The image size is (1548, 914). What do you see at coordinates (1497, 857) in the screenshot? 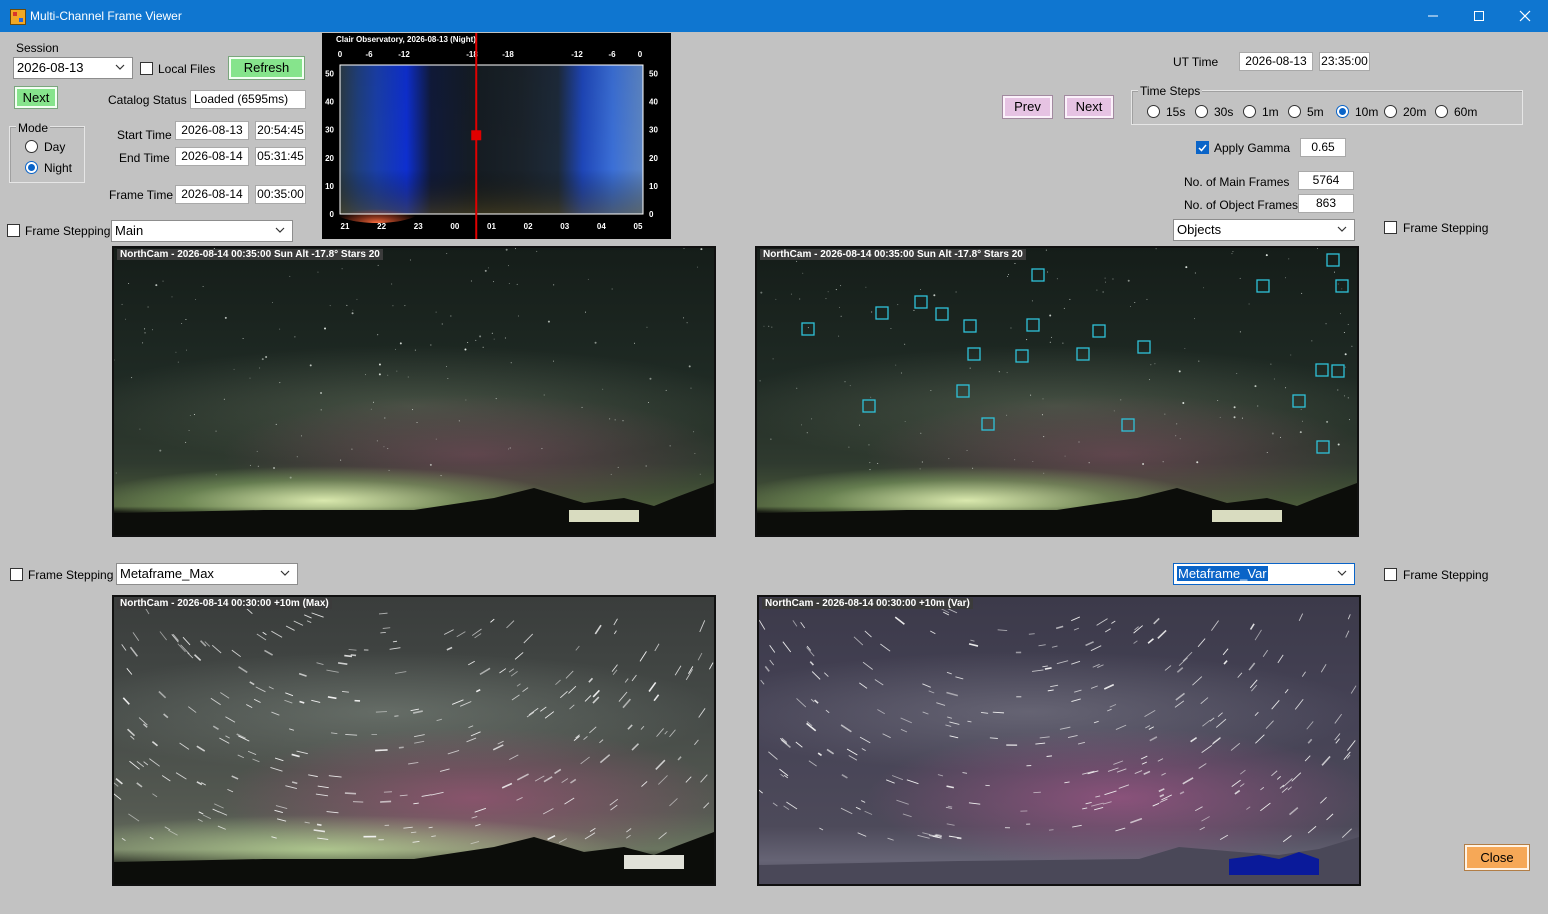
I see `close-button: Close` at bounding box center [1497, 857].